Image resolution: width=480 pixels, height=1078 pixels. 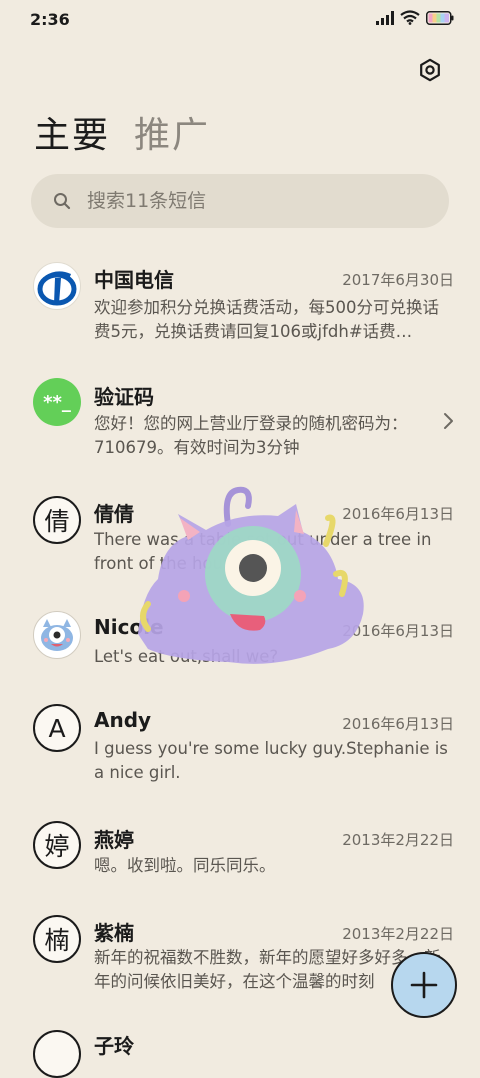 I want to click on telecom-logo-icon, so click(x=57, y=288).